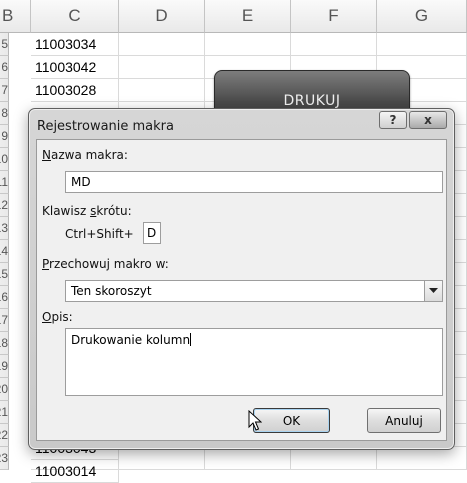 The image size is (467, 483). I want to click on row-header: 14, so click(4, 251).